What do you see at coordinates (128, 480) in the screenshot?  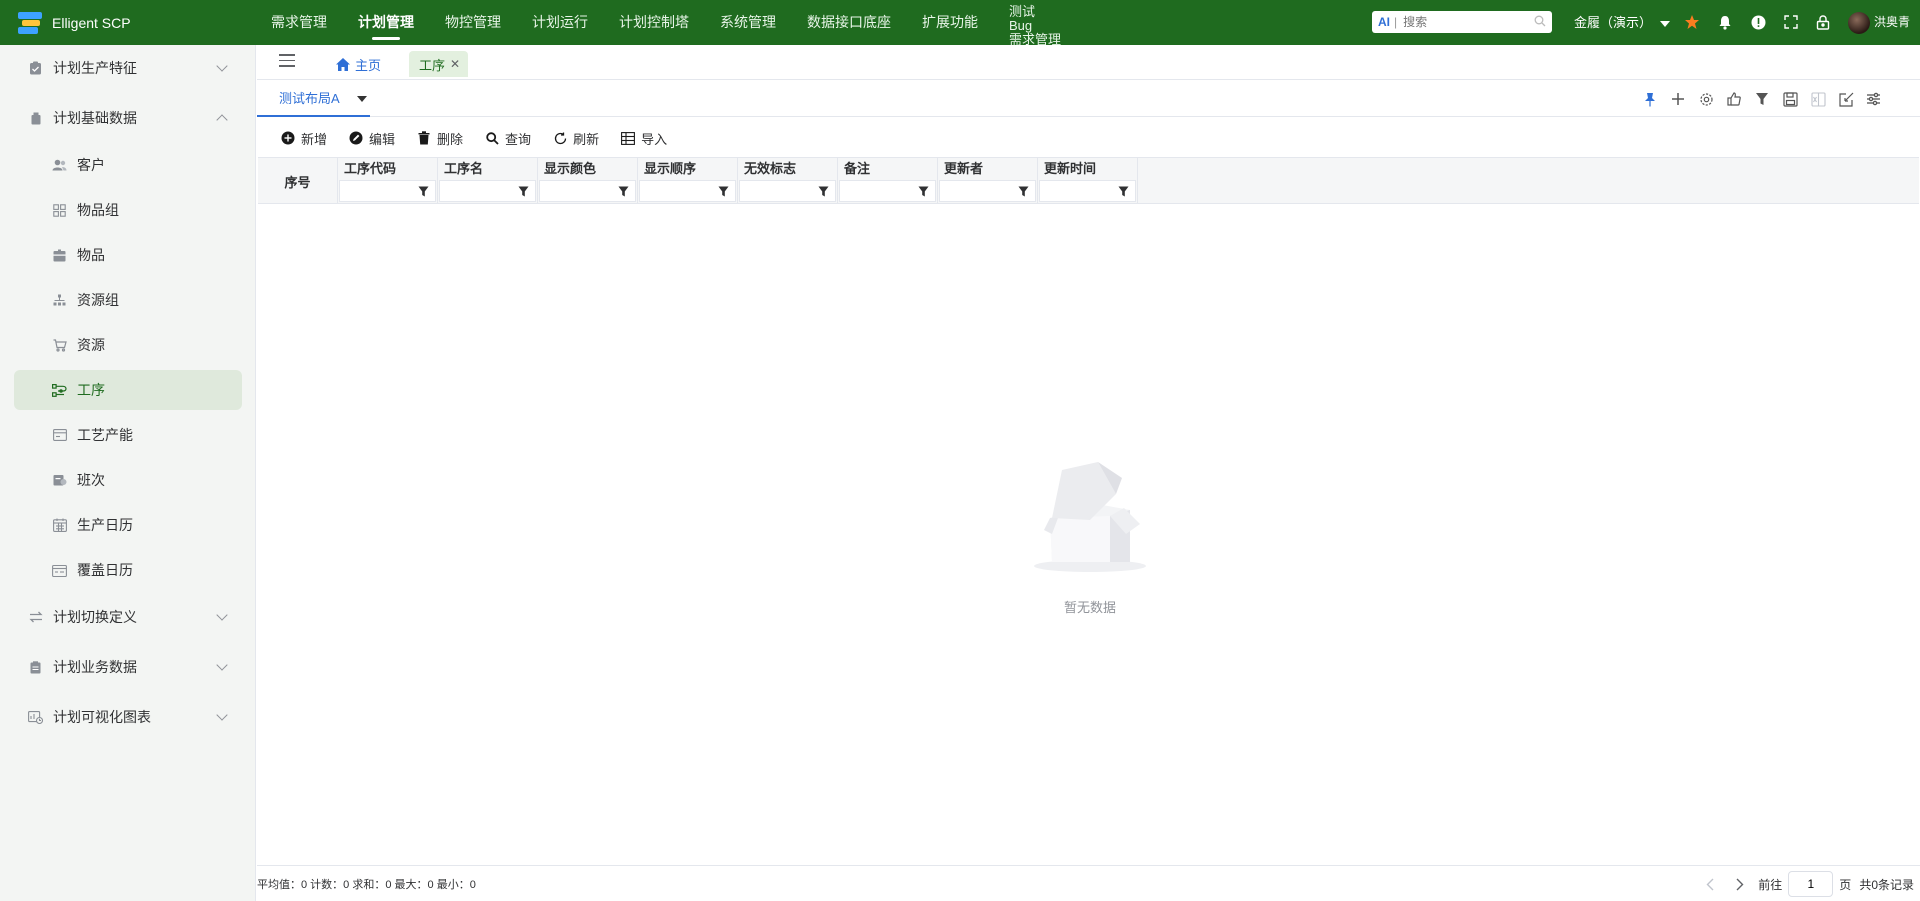 I see `sidebar-item-shift: 班次` at bounding box center [128, 480].